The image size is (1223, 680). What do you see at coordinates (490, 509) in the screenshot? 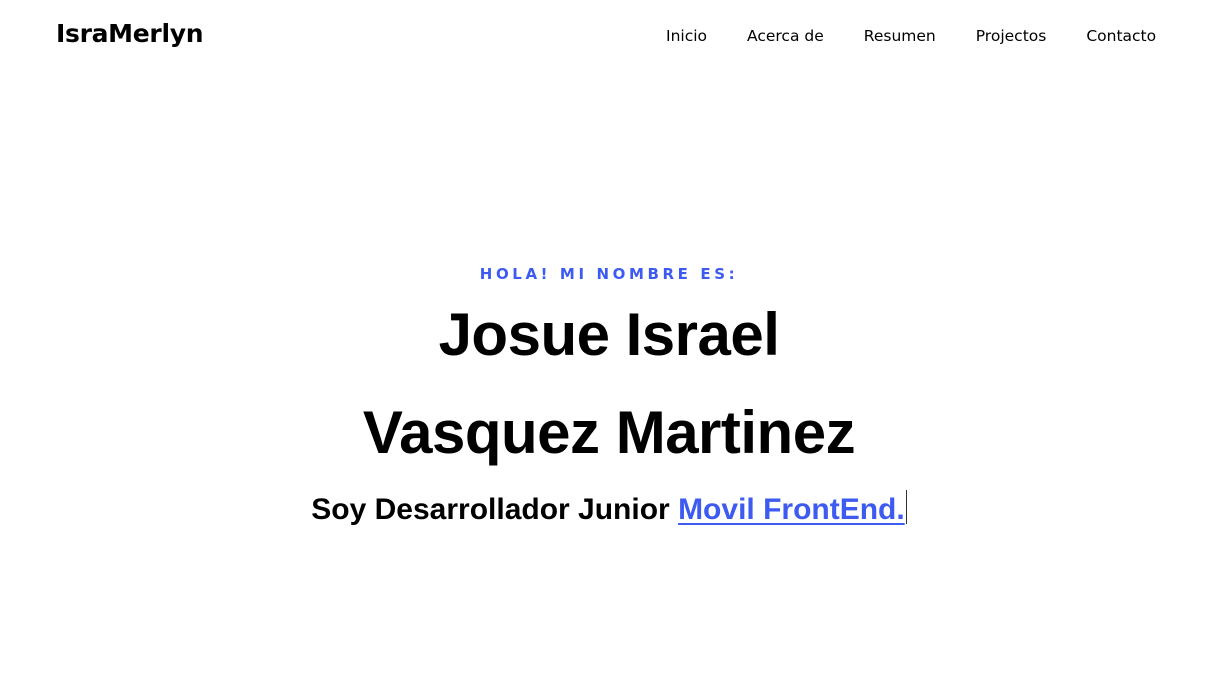
I see `tagline-prefix: Soy Desarrollador Junior` at bounding box center [490, 509].